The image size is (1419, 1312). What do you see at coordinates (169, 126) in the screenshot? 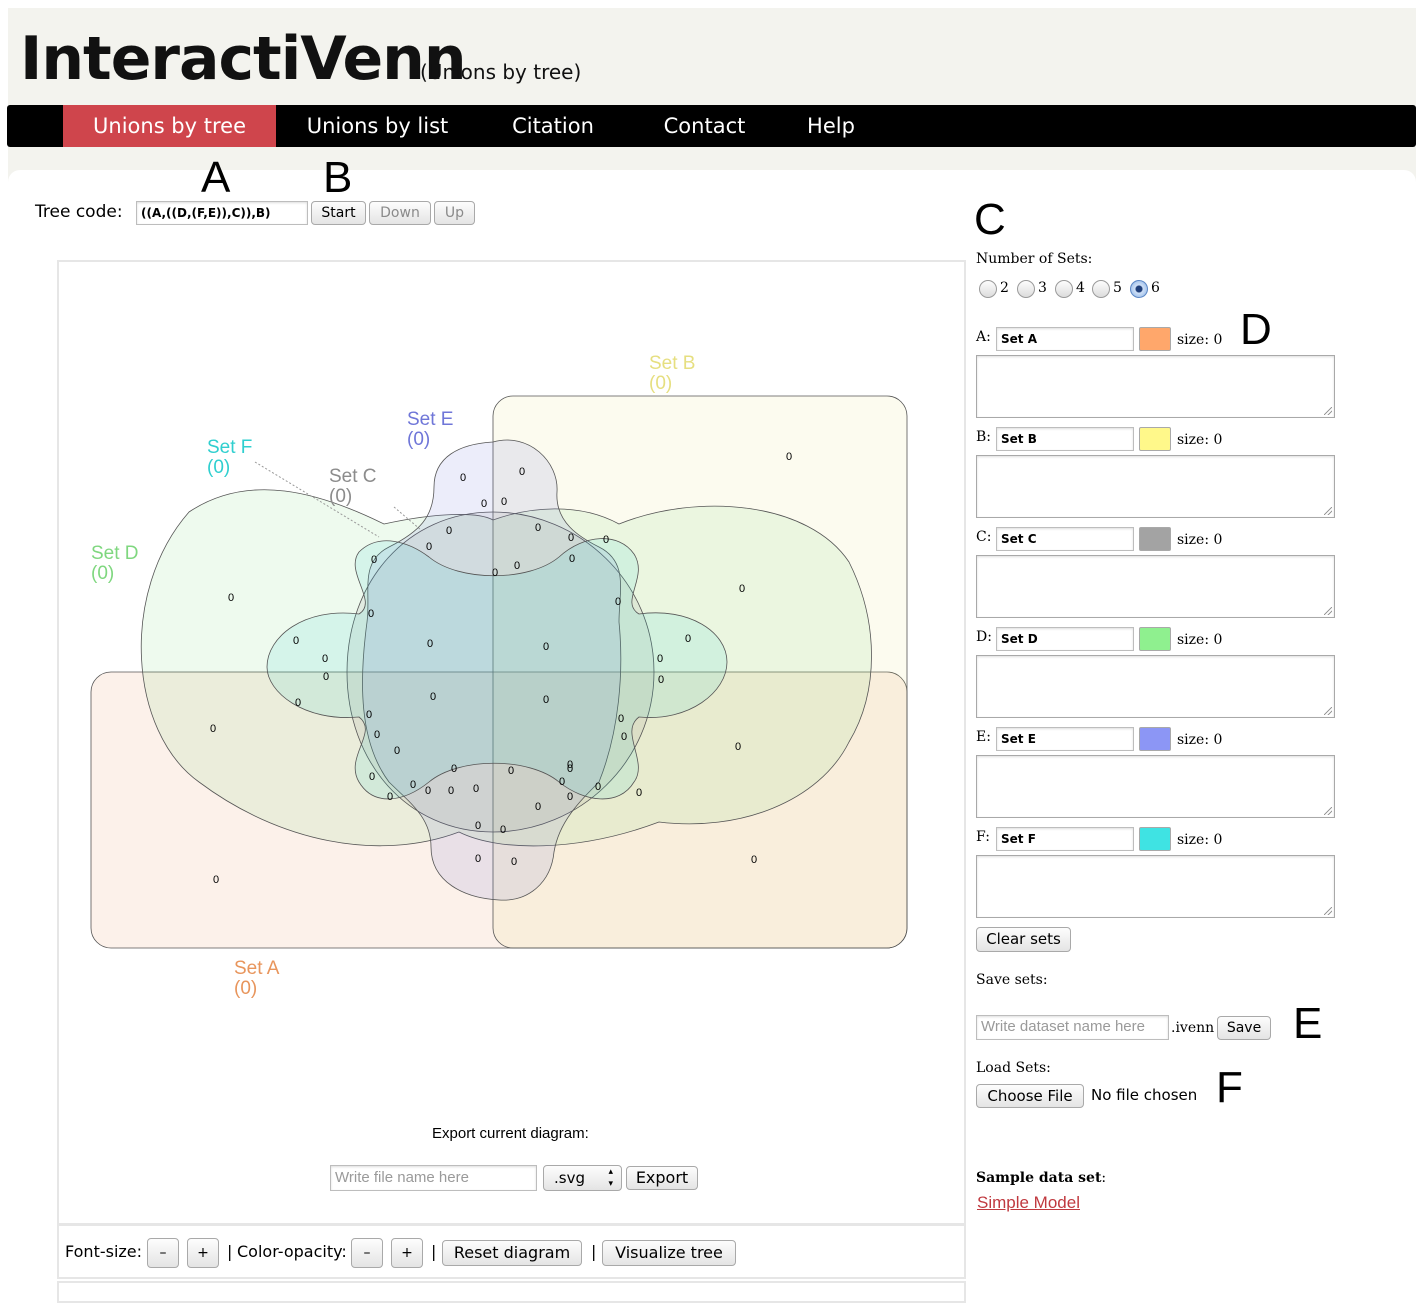
I see `nav-unions-by-tree: Unions by tree` at bounding box center [169, 126].